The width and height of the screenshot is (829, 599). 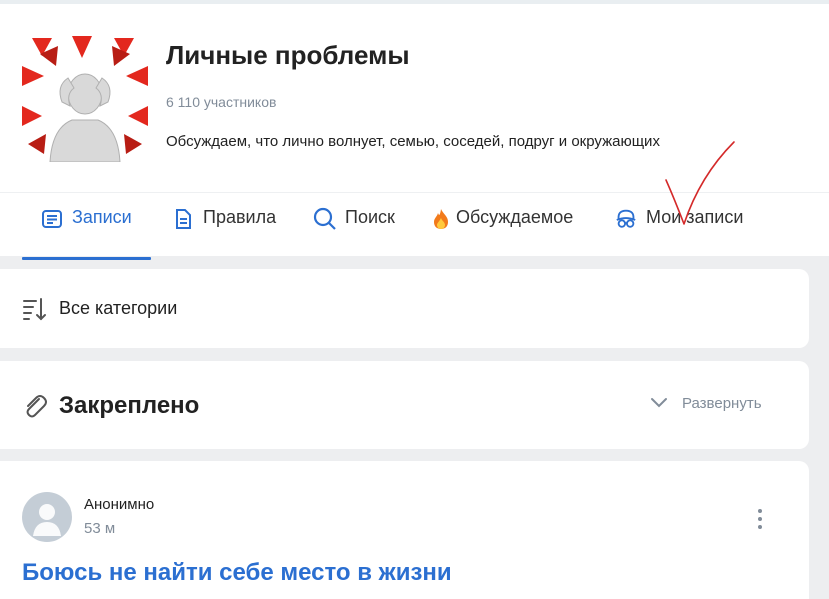 I want to click on tab-label: Правила, so click(x=240, y=217).